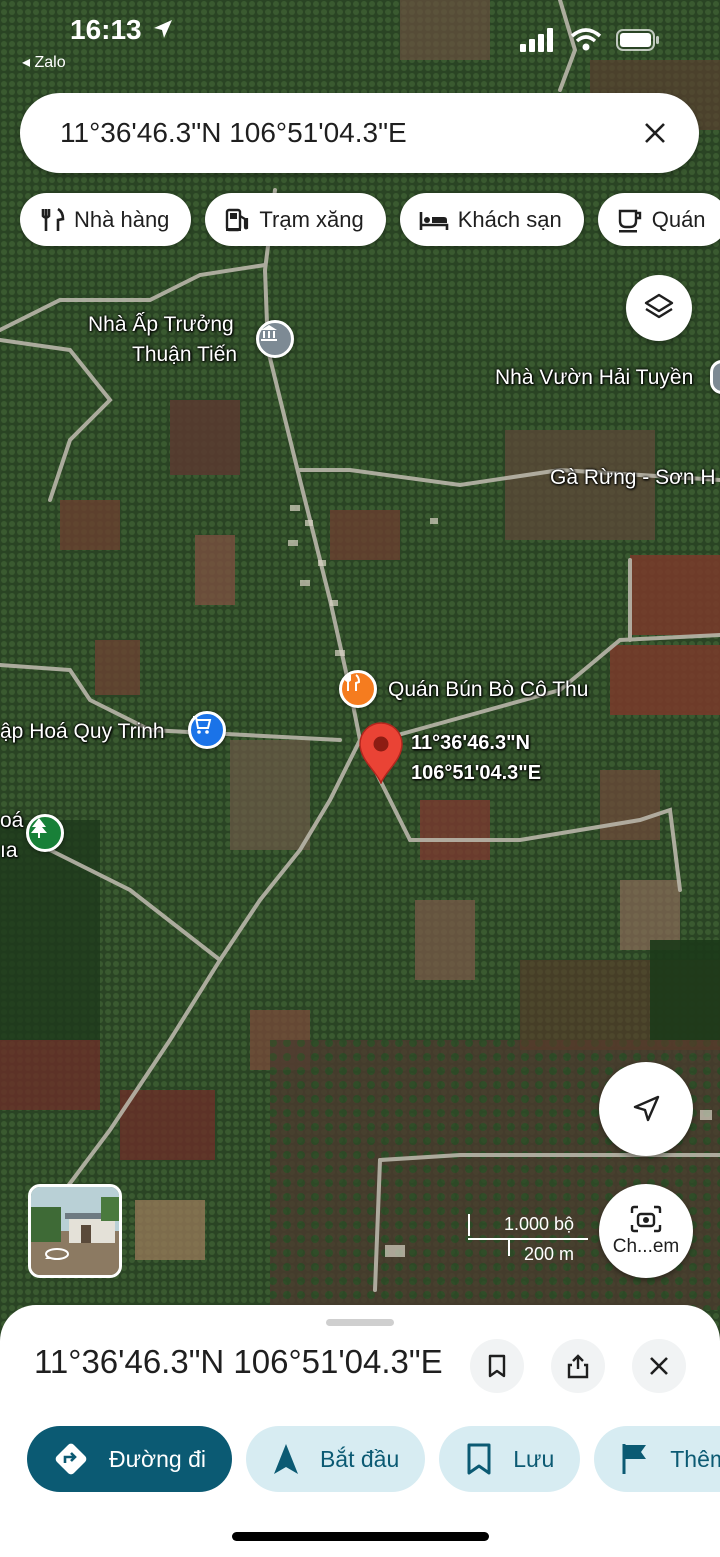 Image resolution: width=720 pixels, height=1557 pixels. I want to click on category-chips: Nhà hàng Trạm xăng Khách sạn Quán, so click(370, 219).